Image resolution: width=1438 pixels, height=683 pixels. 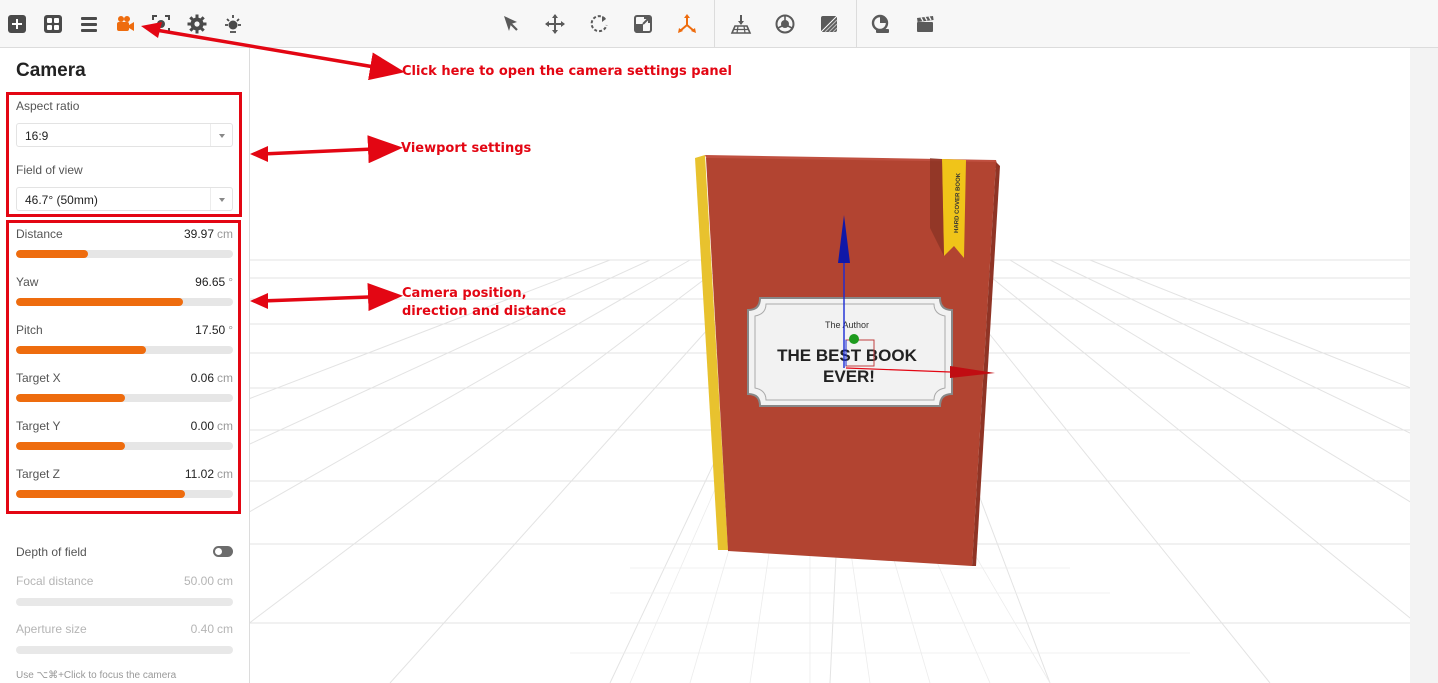 I want to click on select-tool-button, so click(x=511, y=24).